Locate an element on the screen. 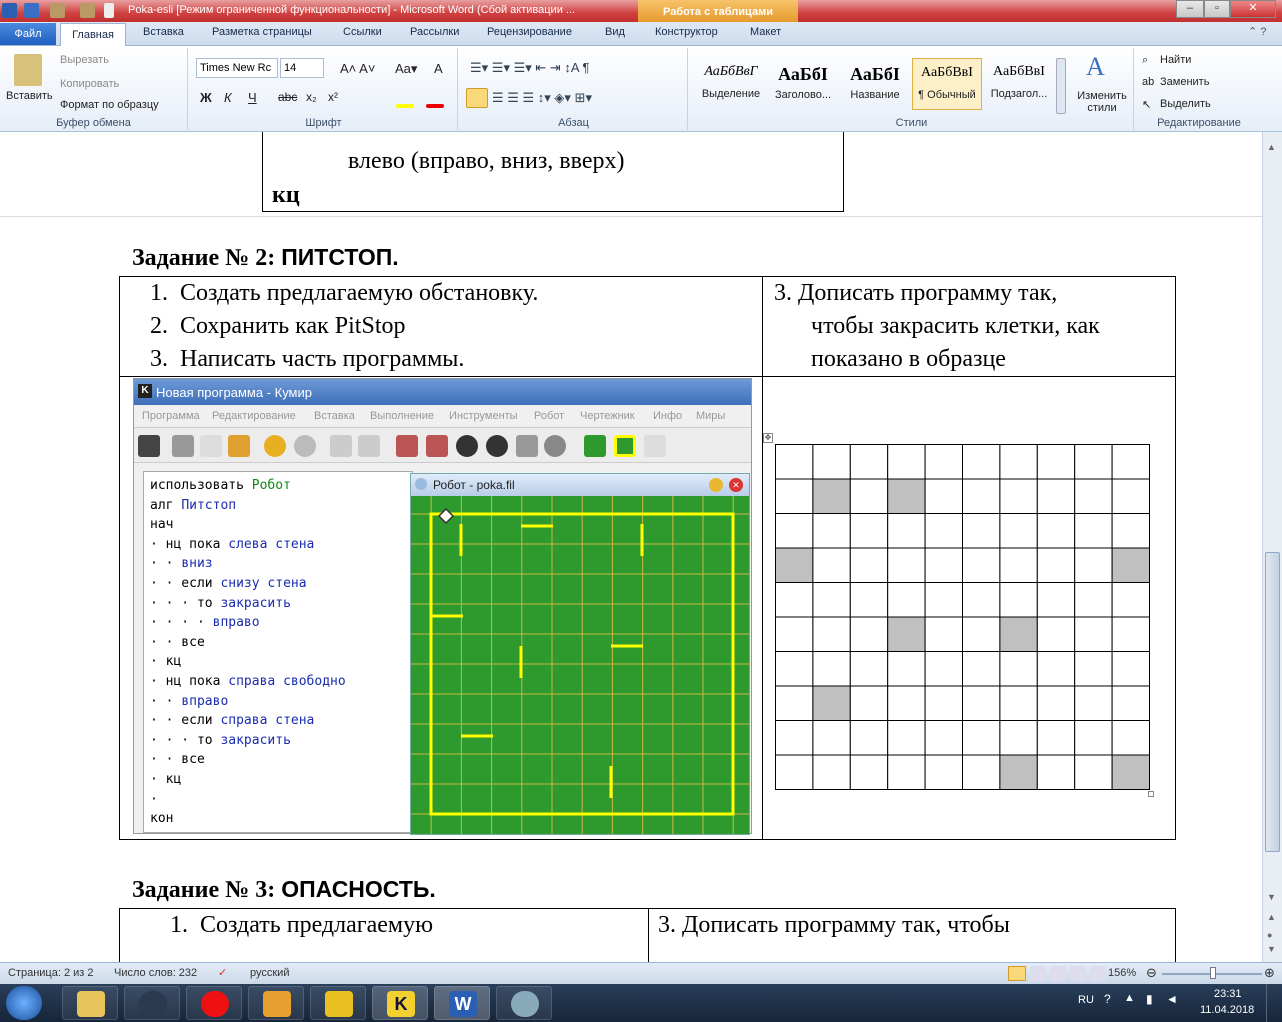  zoom-slider-thumb is located at coordinates (1213, 973).